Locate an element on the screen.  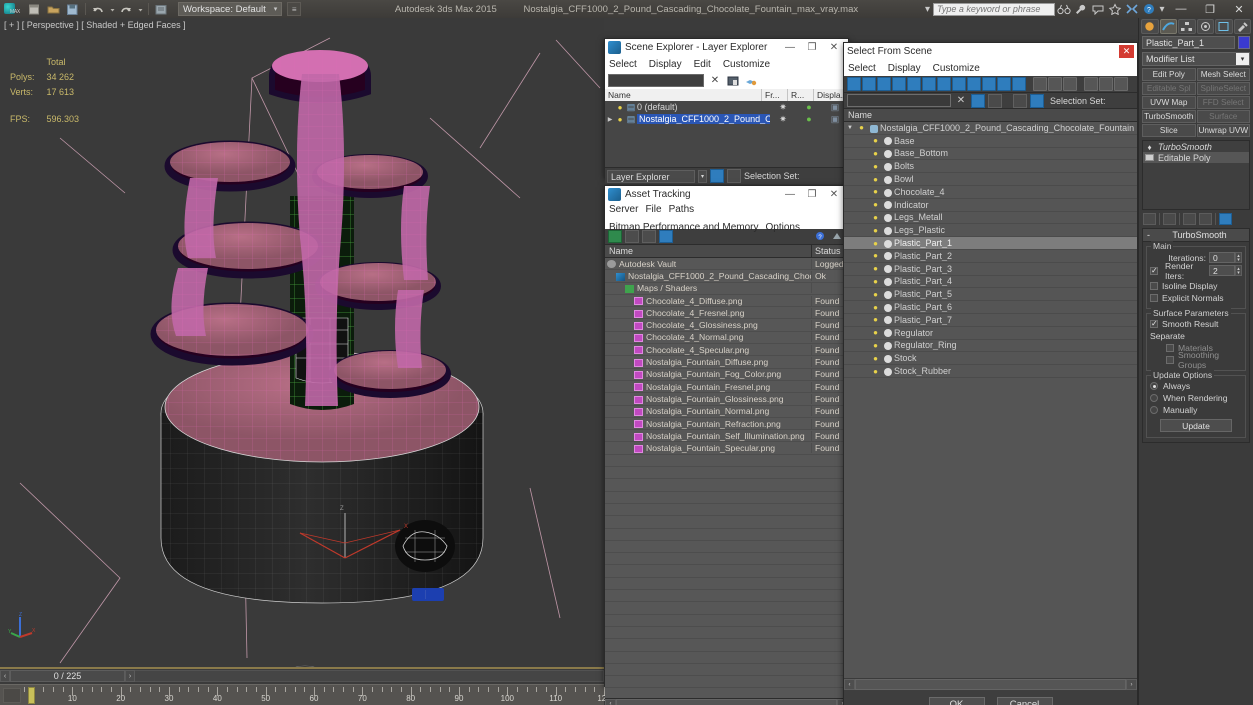
update-when-rendering-radio is located at coordinates (1154, 398).